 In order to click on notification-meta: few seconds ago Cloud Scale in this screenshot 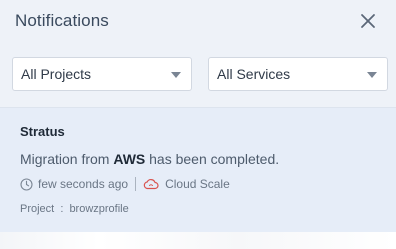, I will do `click(125, 184)`.